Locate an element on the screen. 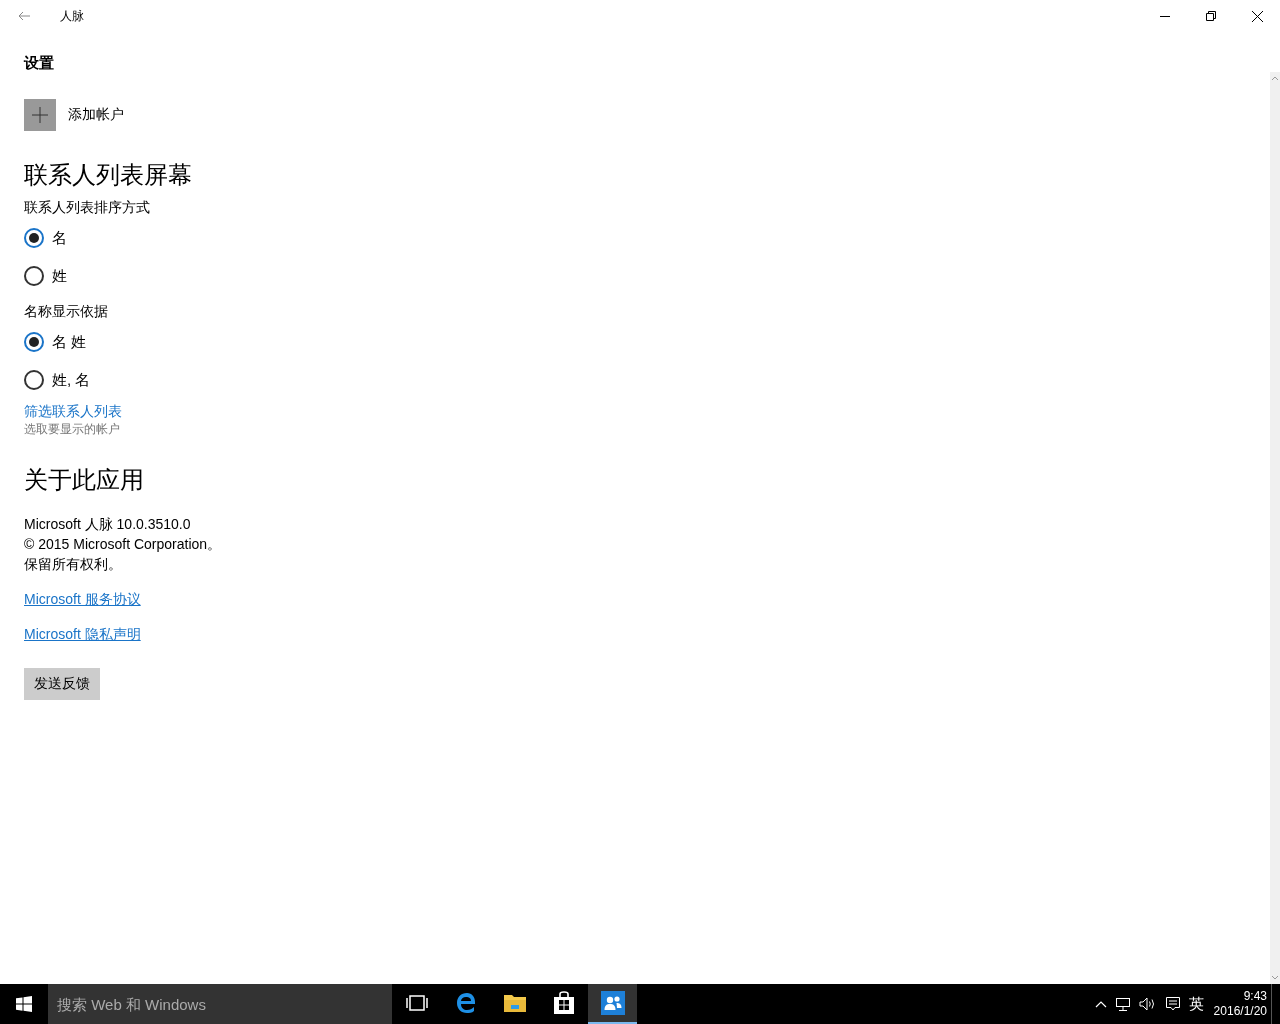 This screenshot has height=1024, width=1280. section-heading: 联系人列表屏幕 is located at coordinates (108, 175).